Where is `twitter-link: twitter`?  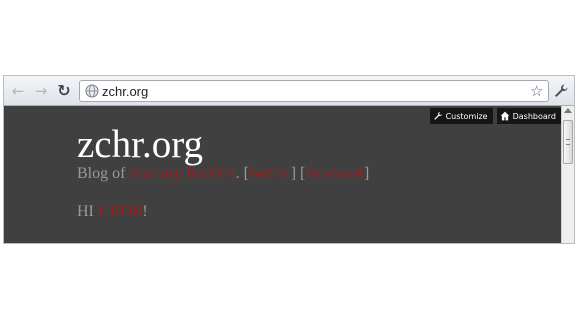
twitter-link: twitter is located at coordinates (270, 173).